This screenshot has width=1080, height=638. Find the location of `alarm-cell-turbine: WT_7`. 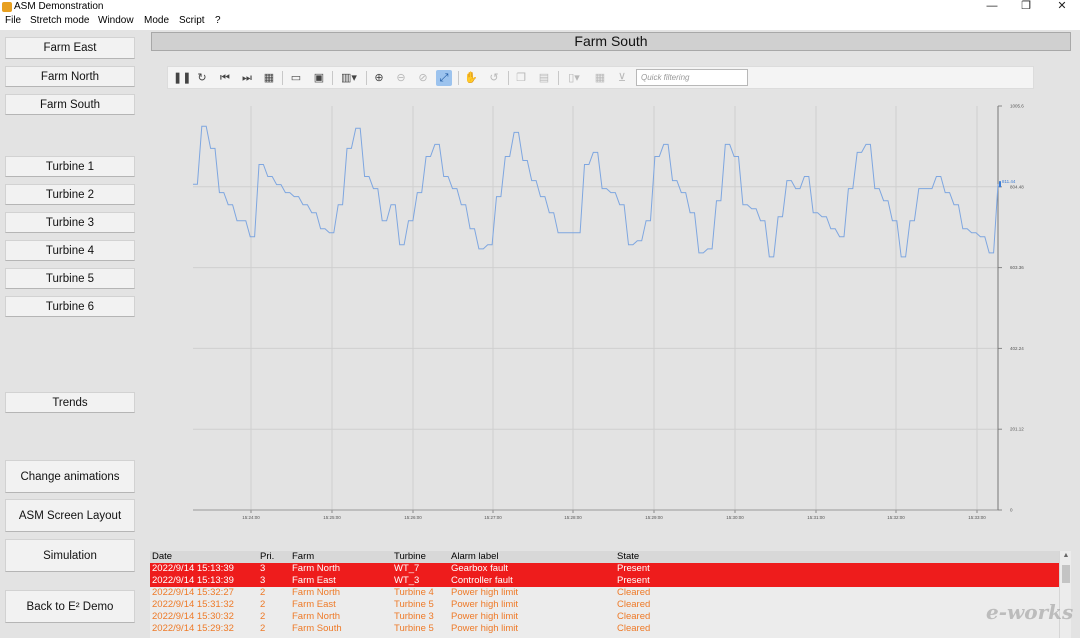

alarm-cell-turbine: WT_7 is located at coordinates (407, 568).